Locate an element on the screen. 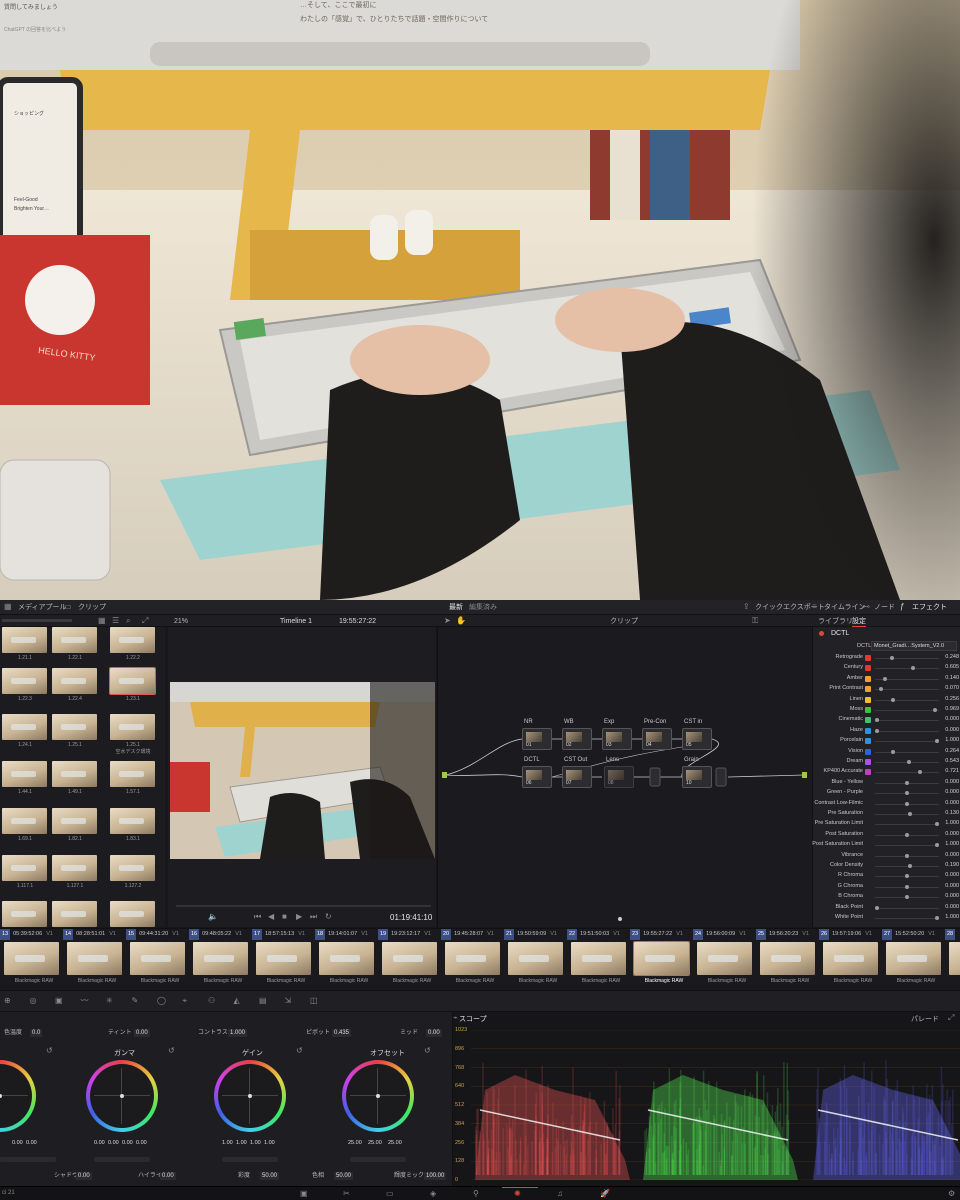  dctl-param-row: Contrast Low-Filmic 0.000 is located at coordinates (886, 804).